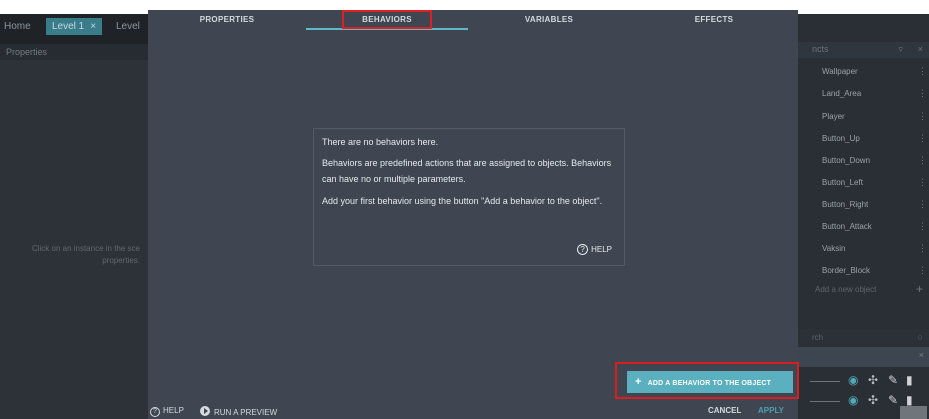 The height and width of the screenshot is (419, 929). What do you see at coordinates (714, 20) in the screenshot?
I see `tab-effects: EFFECTS` at bounding box center [714, 20].